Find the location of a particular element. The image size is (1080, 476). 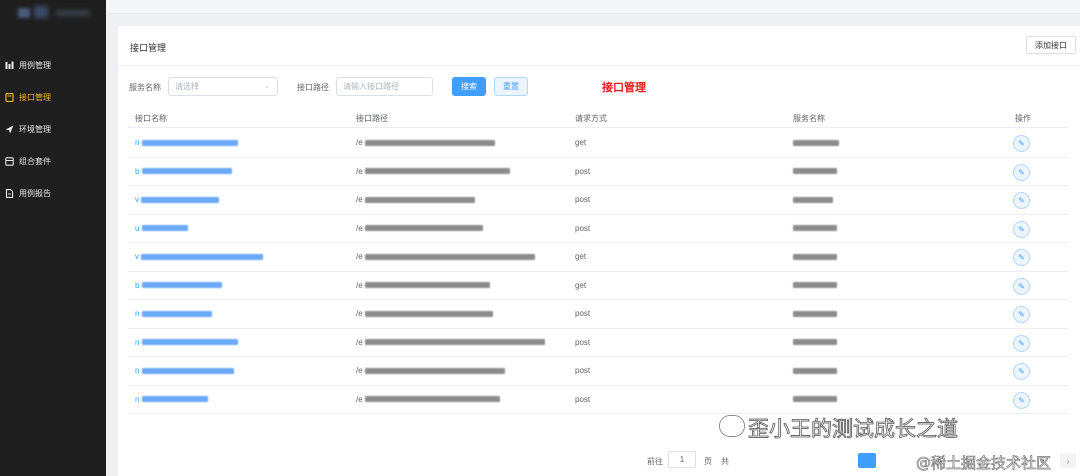

page-title: 接口管理 is located at coordinates (148, 48).